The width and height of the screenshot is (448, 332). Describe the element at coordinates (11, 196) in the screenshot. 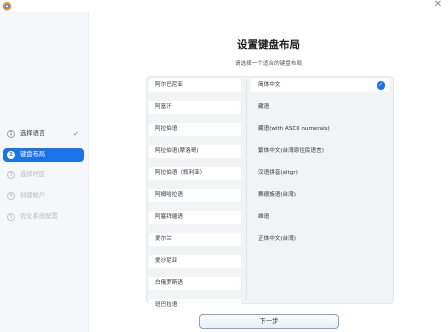

I see `step-number: 4` at that location.